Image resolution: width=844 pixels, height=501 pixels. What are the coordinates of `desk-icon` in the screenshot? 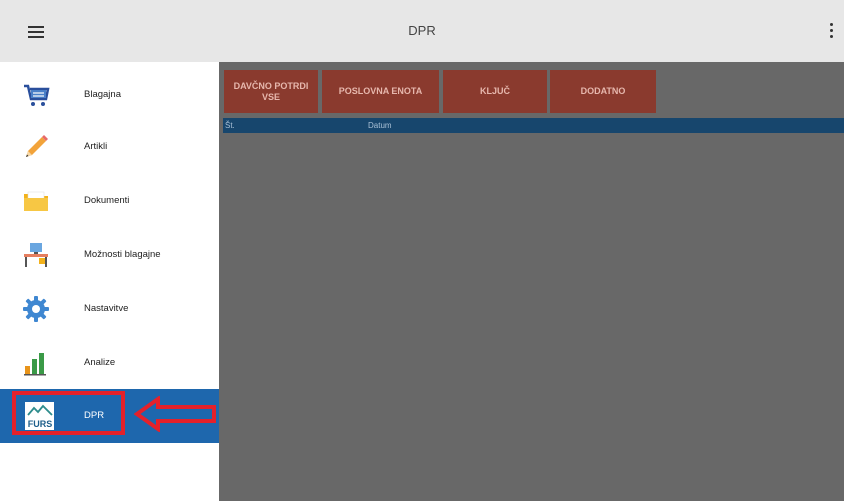 It's located at (36, 255).